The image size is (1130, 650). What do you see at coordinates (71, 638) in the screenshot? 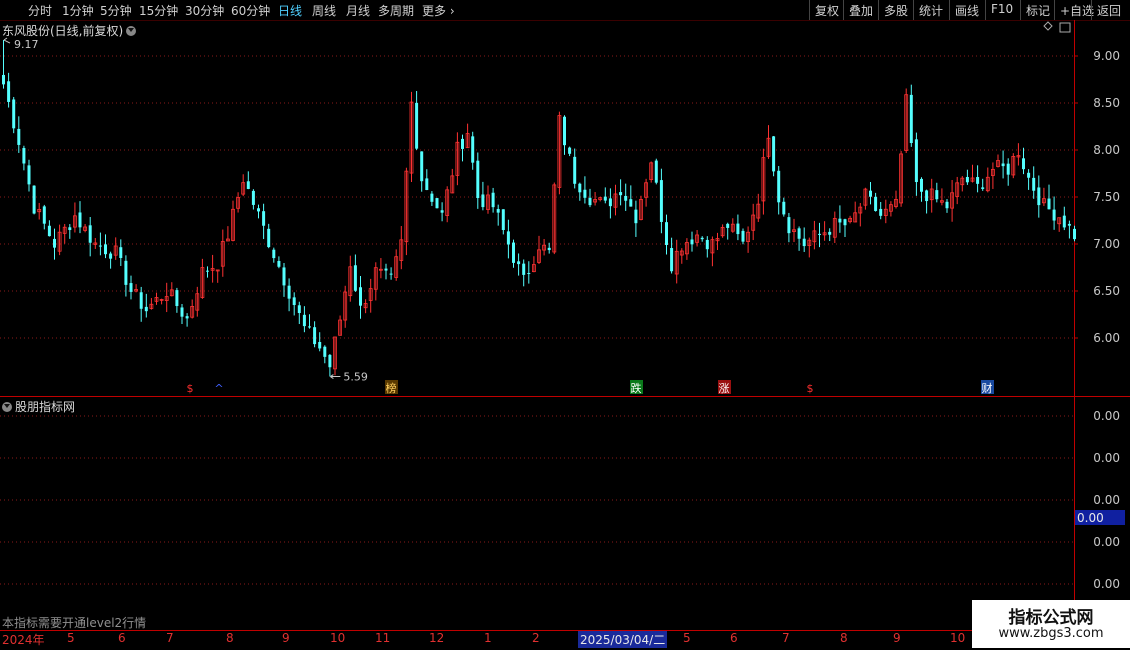
I see `date-tick-label: 5` at bounding box center [71, 638].